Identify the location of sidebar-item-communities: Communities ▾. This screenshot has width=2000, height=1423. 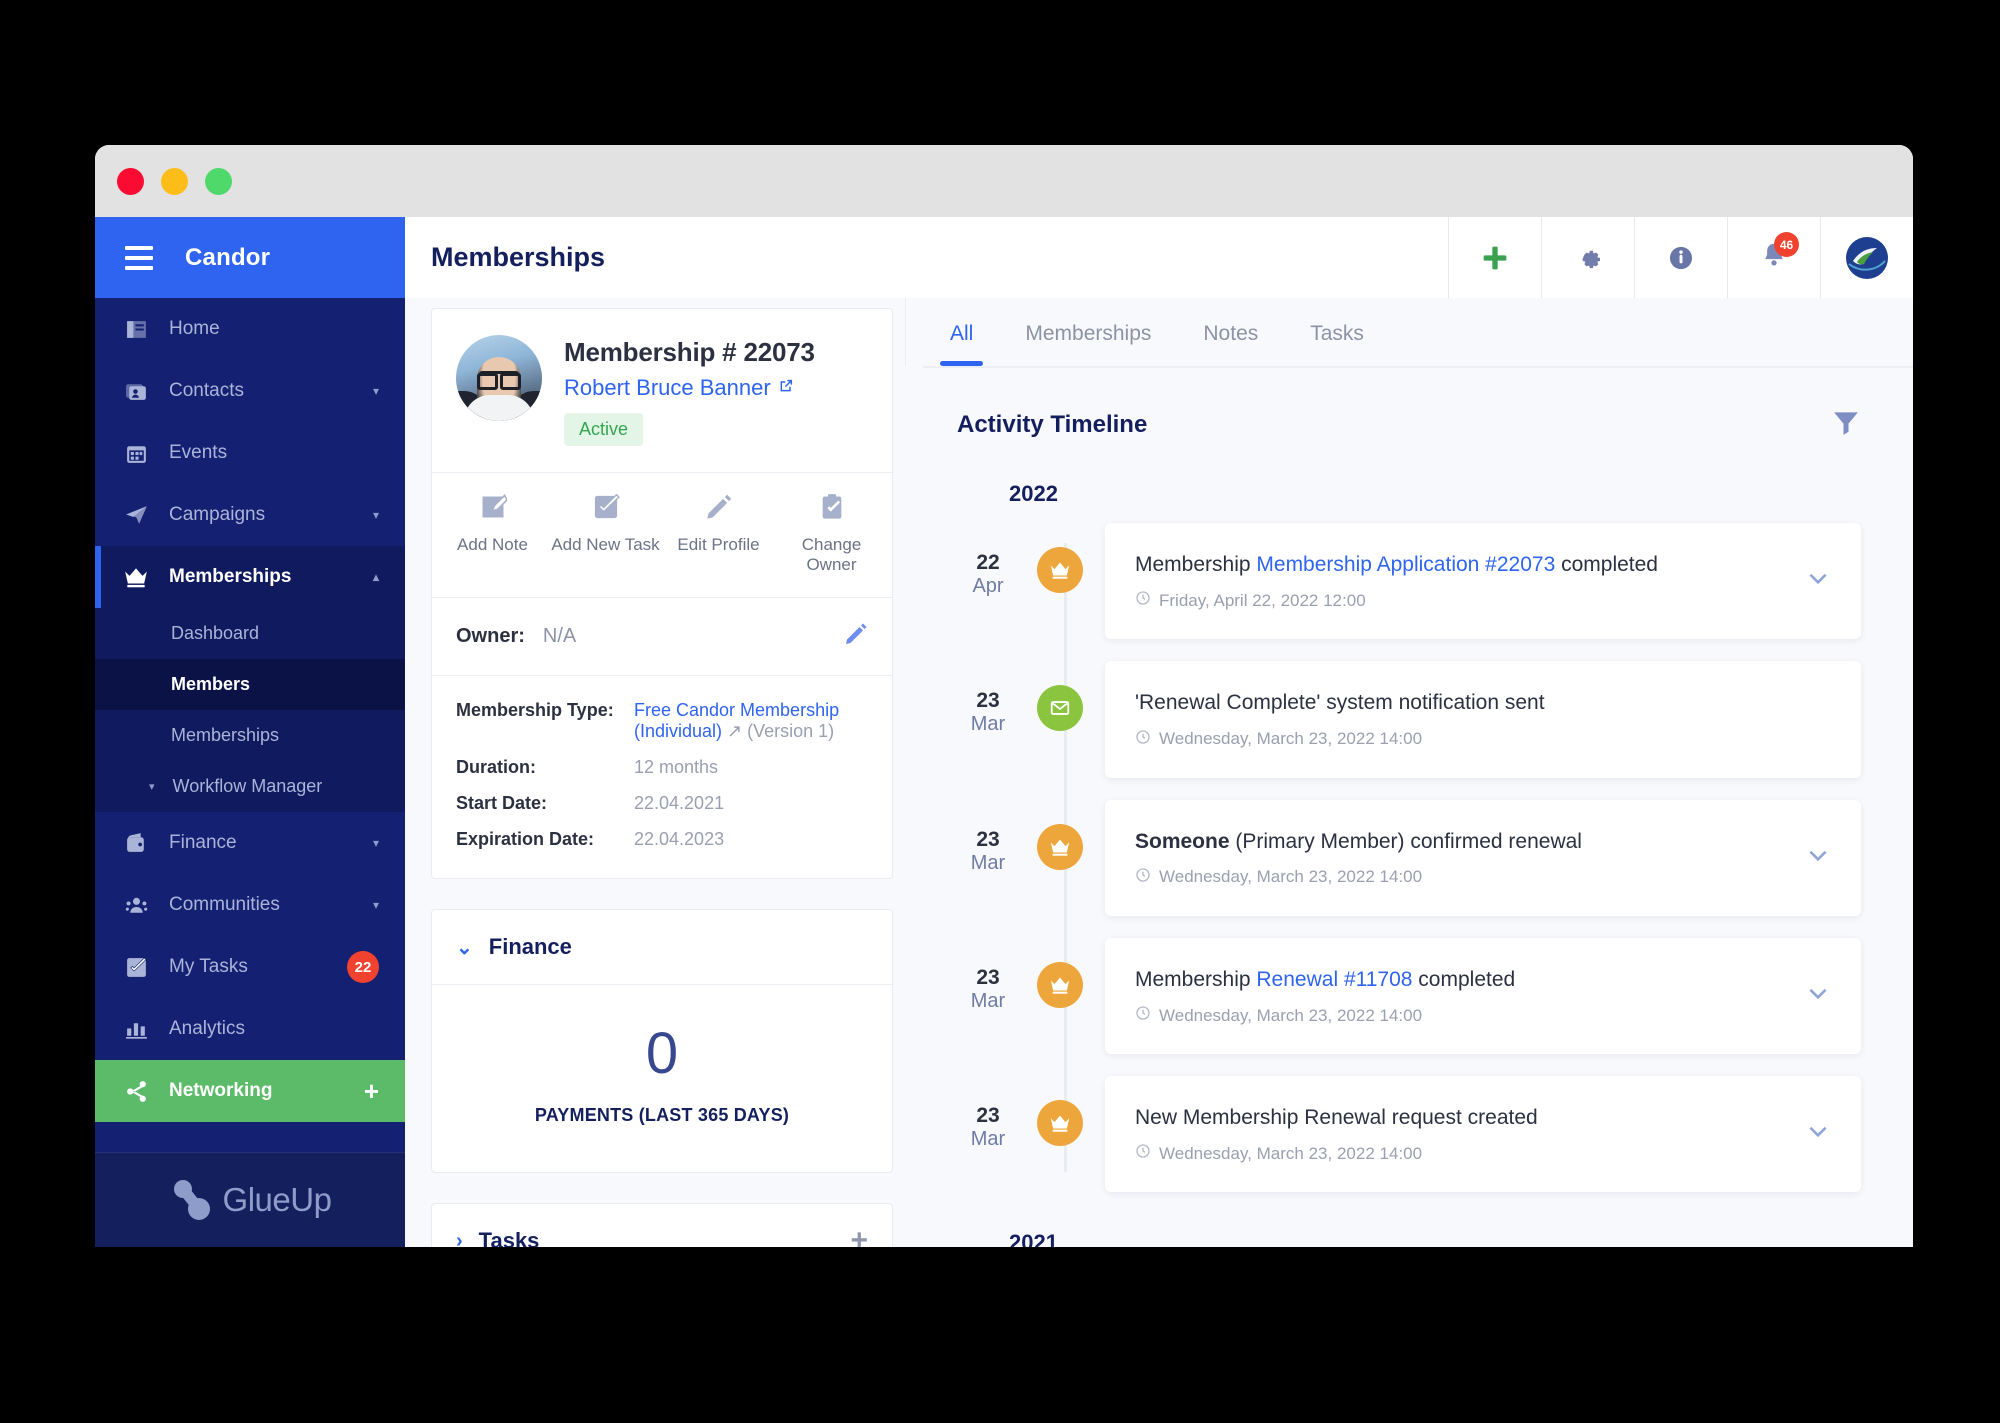
(250, 905).